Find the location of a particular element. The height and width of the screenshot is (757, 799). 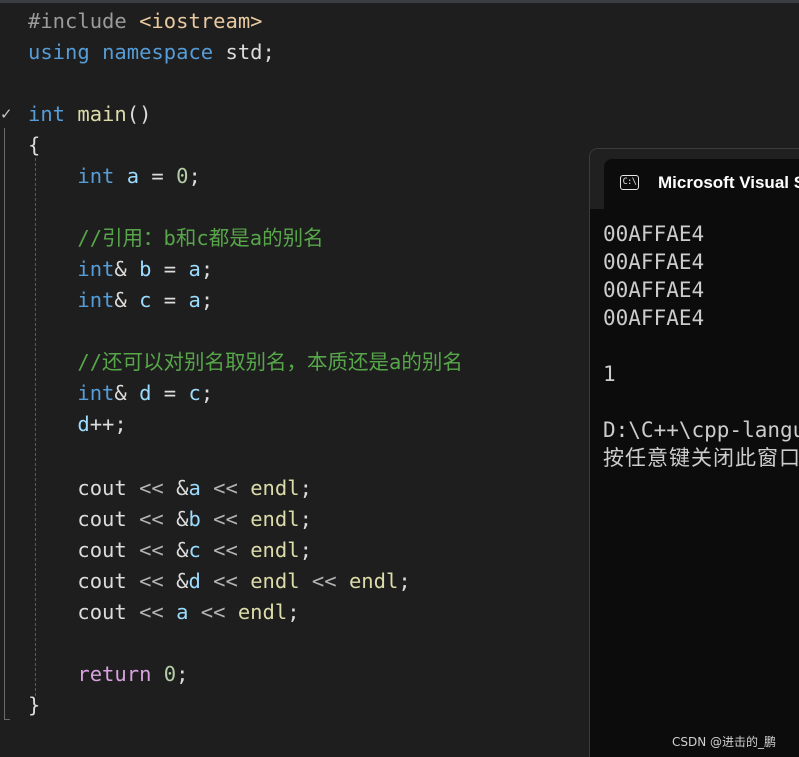

code-token: 0 is located at coordinates (170, 674).